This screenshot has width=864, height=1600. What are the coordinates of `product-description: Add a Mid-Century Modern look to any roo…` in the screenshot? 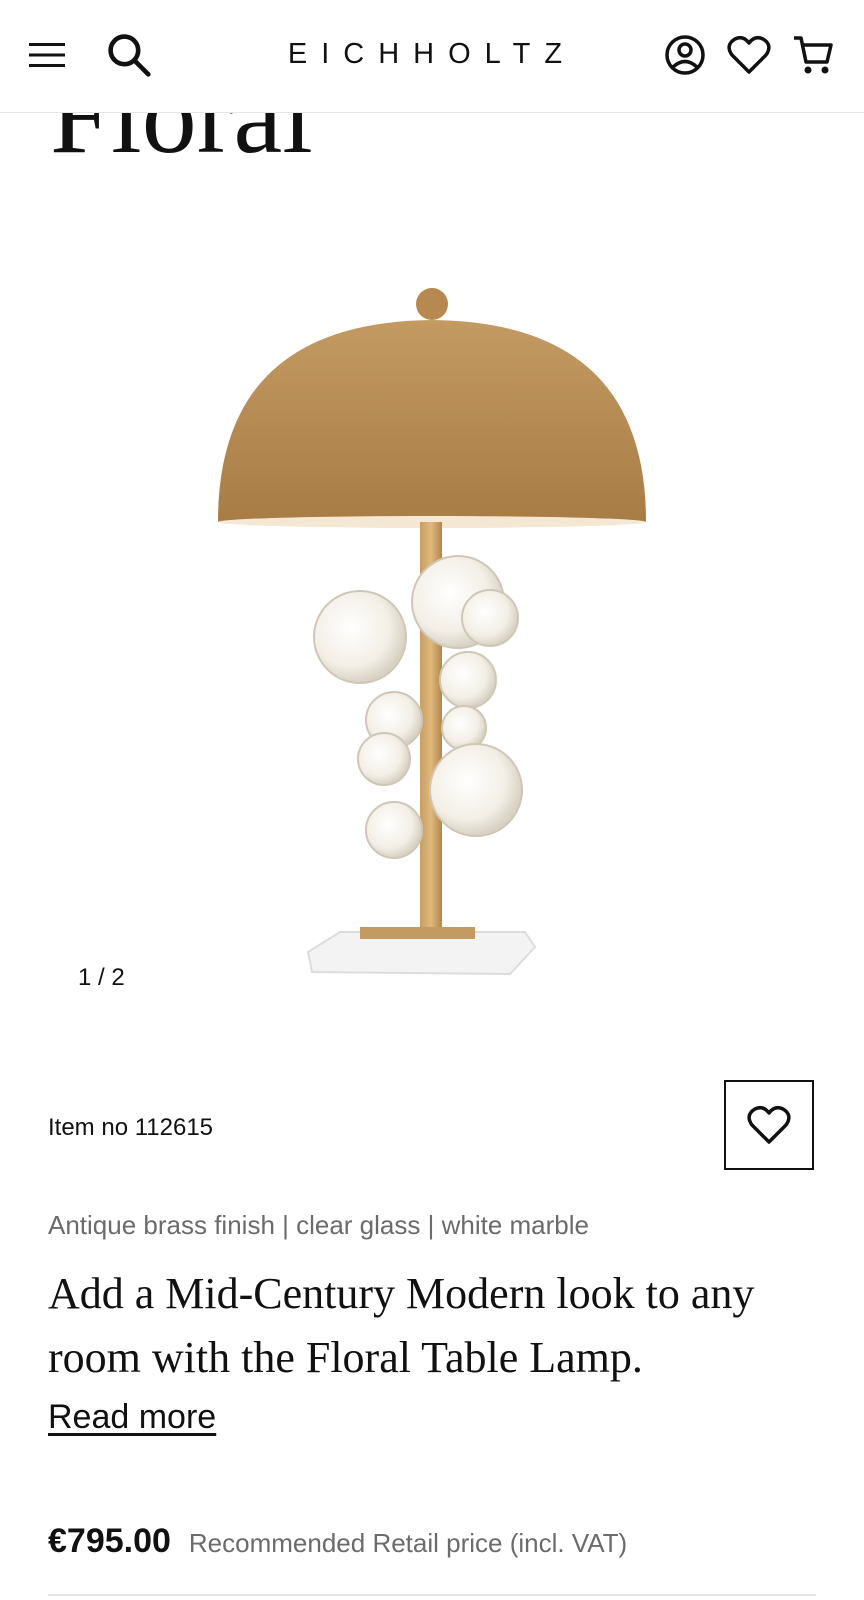 It's located at (401, 1325).